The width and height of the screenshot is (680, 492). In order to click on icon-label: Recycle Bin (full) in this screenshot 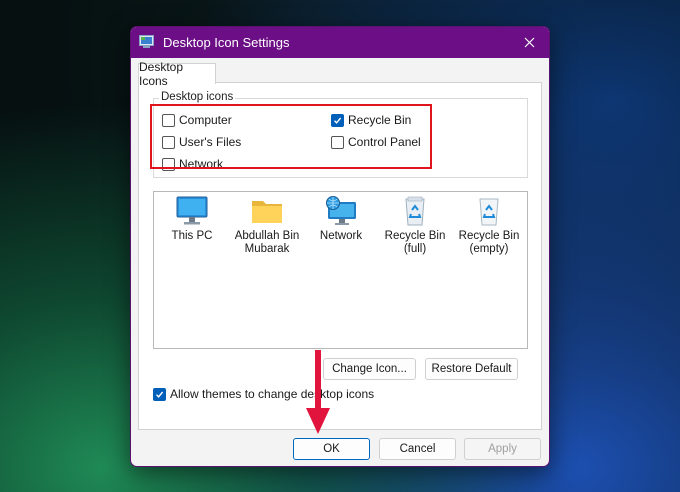, I will do `click(415, 242)`.